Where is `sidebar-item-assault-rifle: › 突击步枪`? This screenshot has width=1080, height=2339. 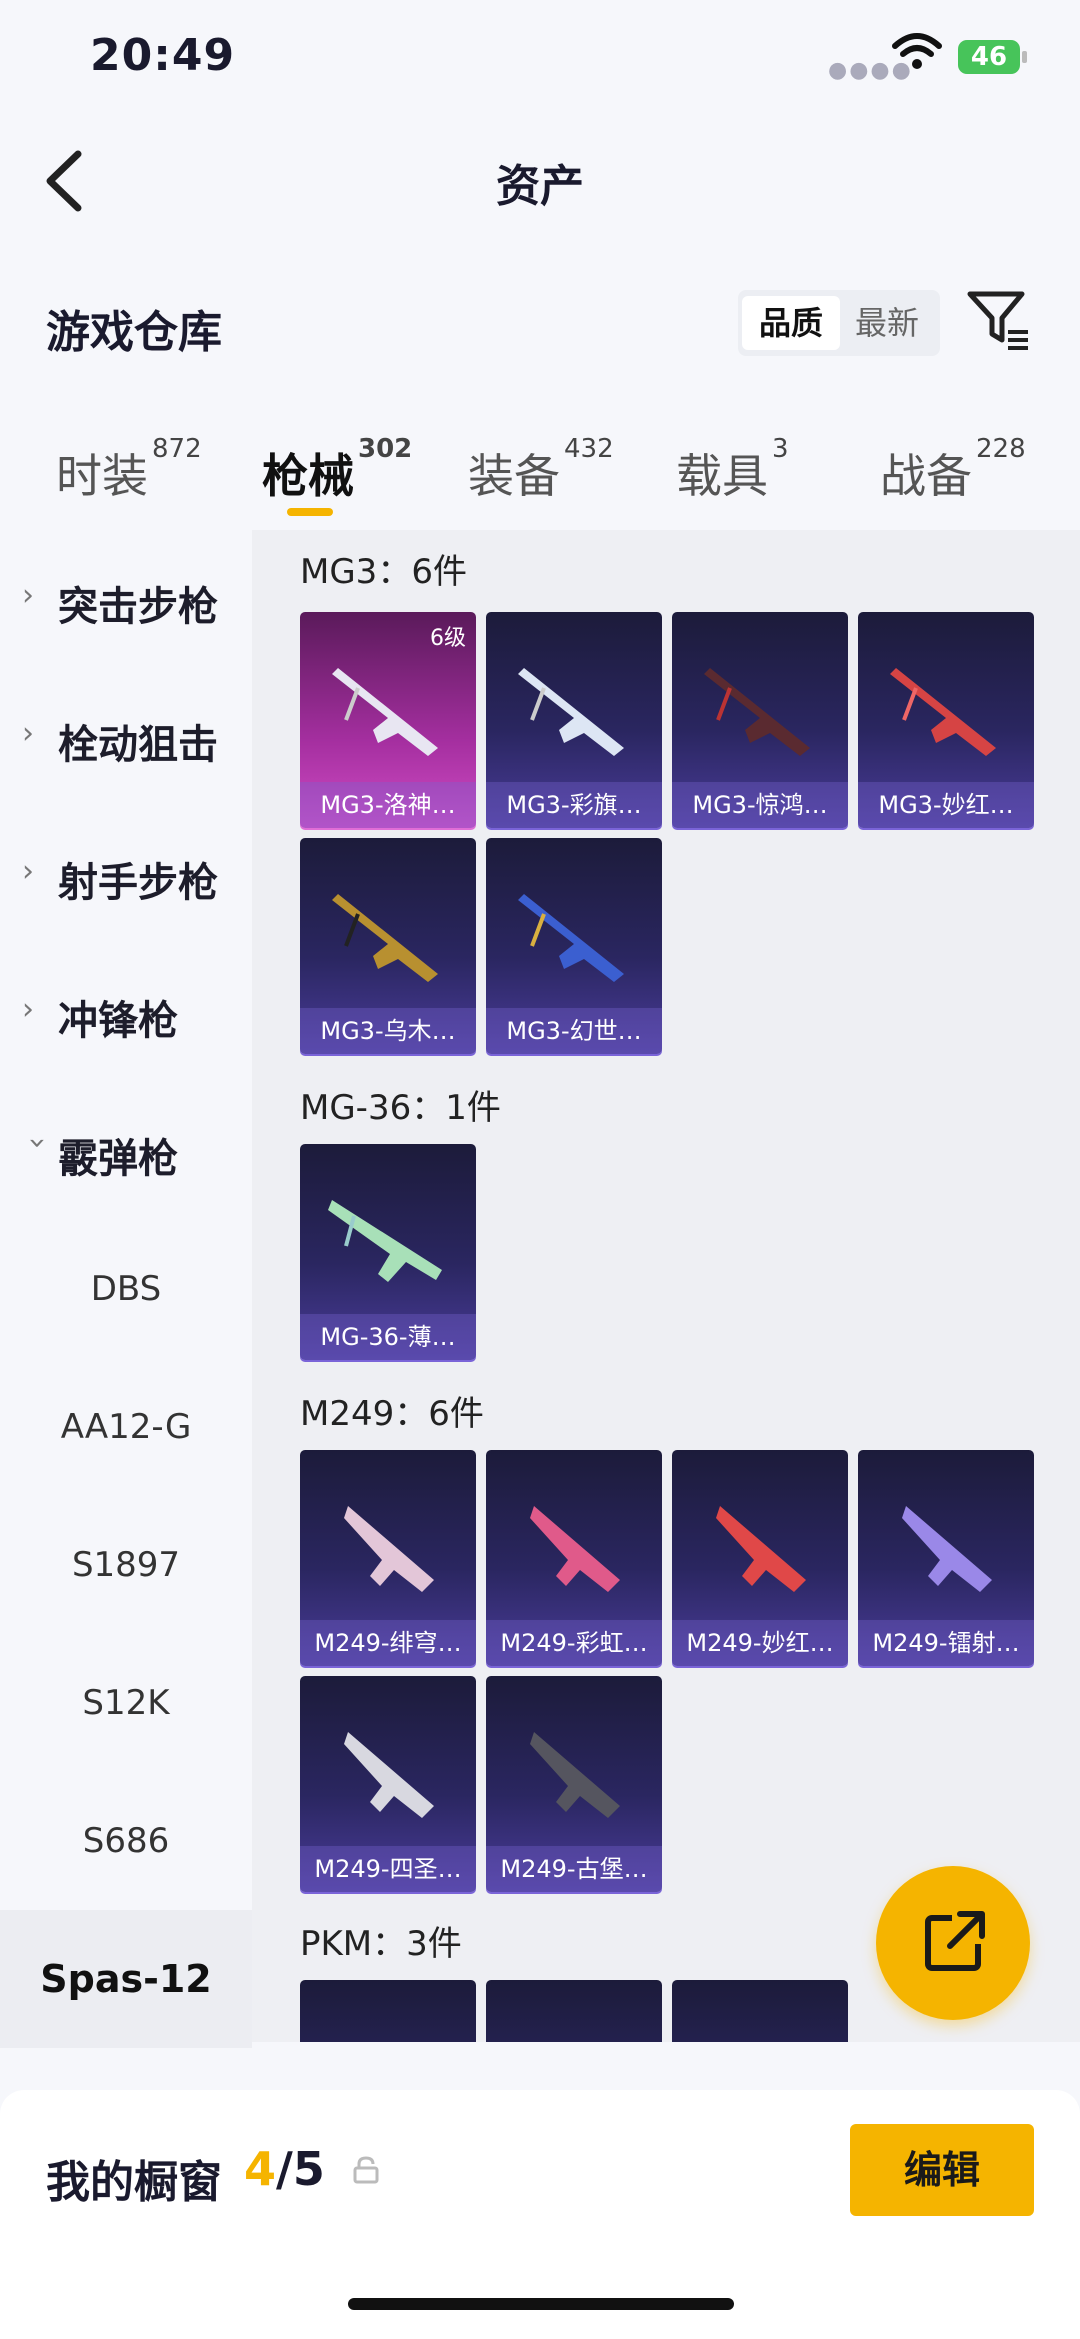
sidebar-item-assault-rifle: › 突击步枪 is located at coordinates (126, 599).